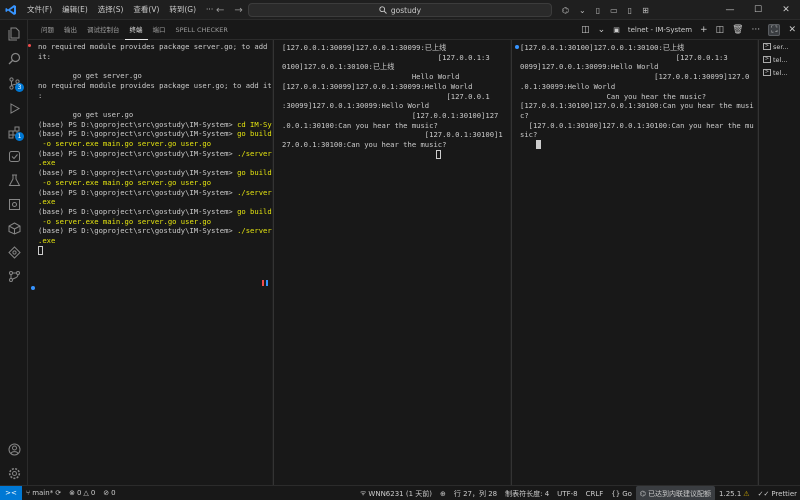 The width and height of the screenshot is (800, 500). I want to click on tab-terminal: 终端, so click(136, 30).